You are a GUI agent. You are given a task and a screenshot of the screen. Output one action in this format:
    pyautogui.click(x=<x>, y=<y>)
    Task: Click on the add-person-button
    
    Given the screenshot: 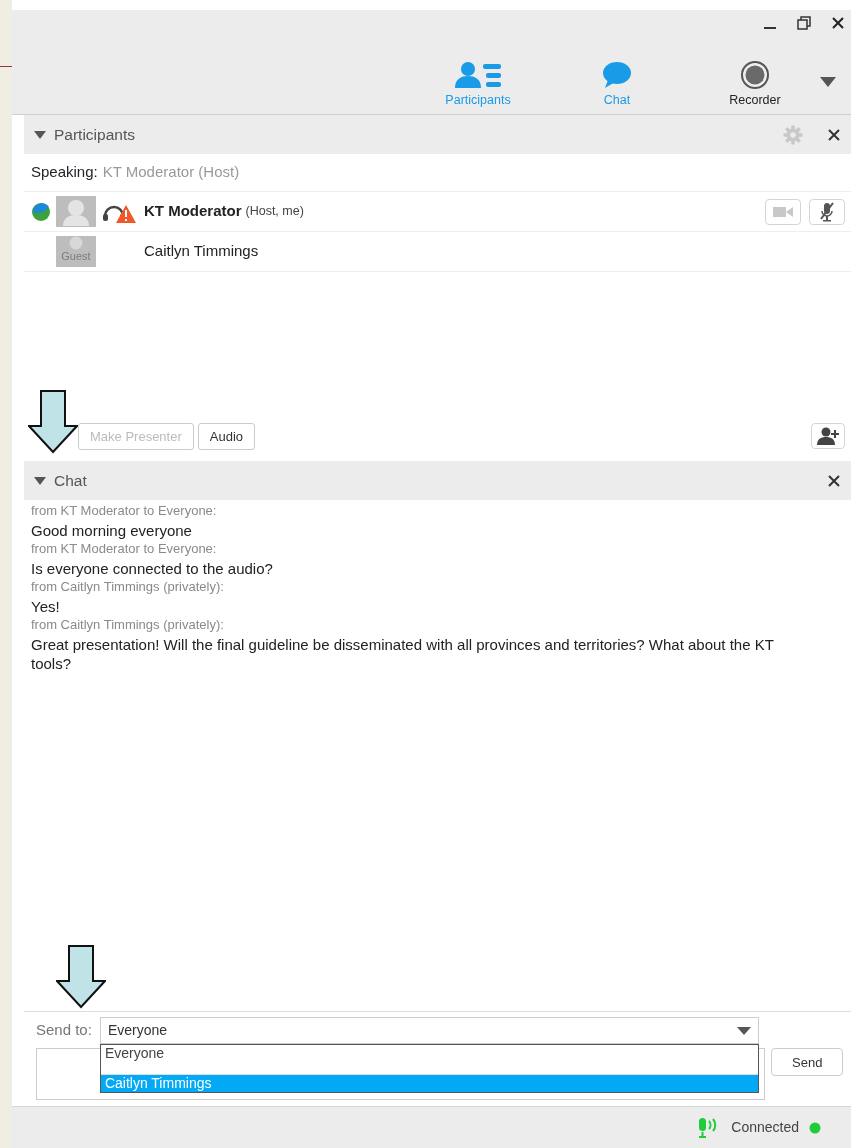 What is the action you would take?
    pyautogui.click(x=828, y=436)
    